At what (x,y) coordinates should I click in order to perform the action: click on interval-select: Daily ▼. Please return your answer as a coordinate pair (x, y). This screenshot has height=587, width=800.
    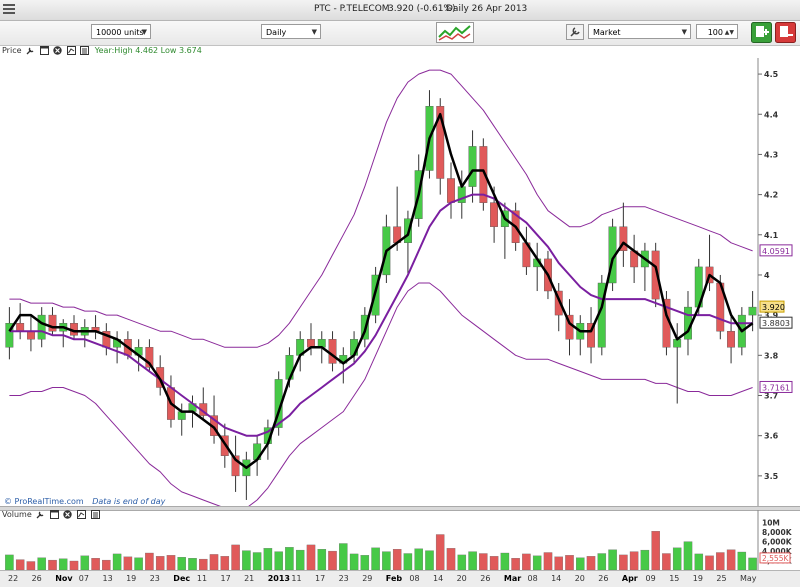
    Looking at the image, I should click on (291, 31).